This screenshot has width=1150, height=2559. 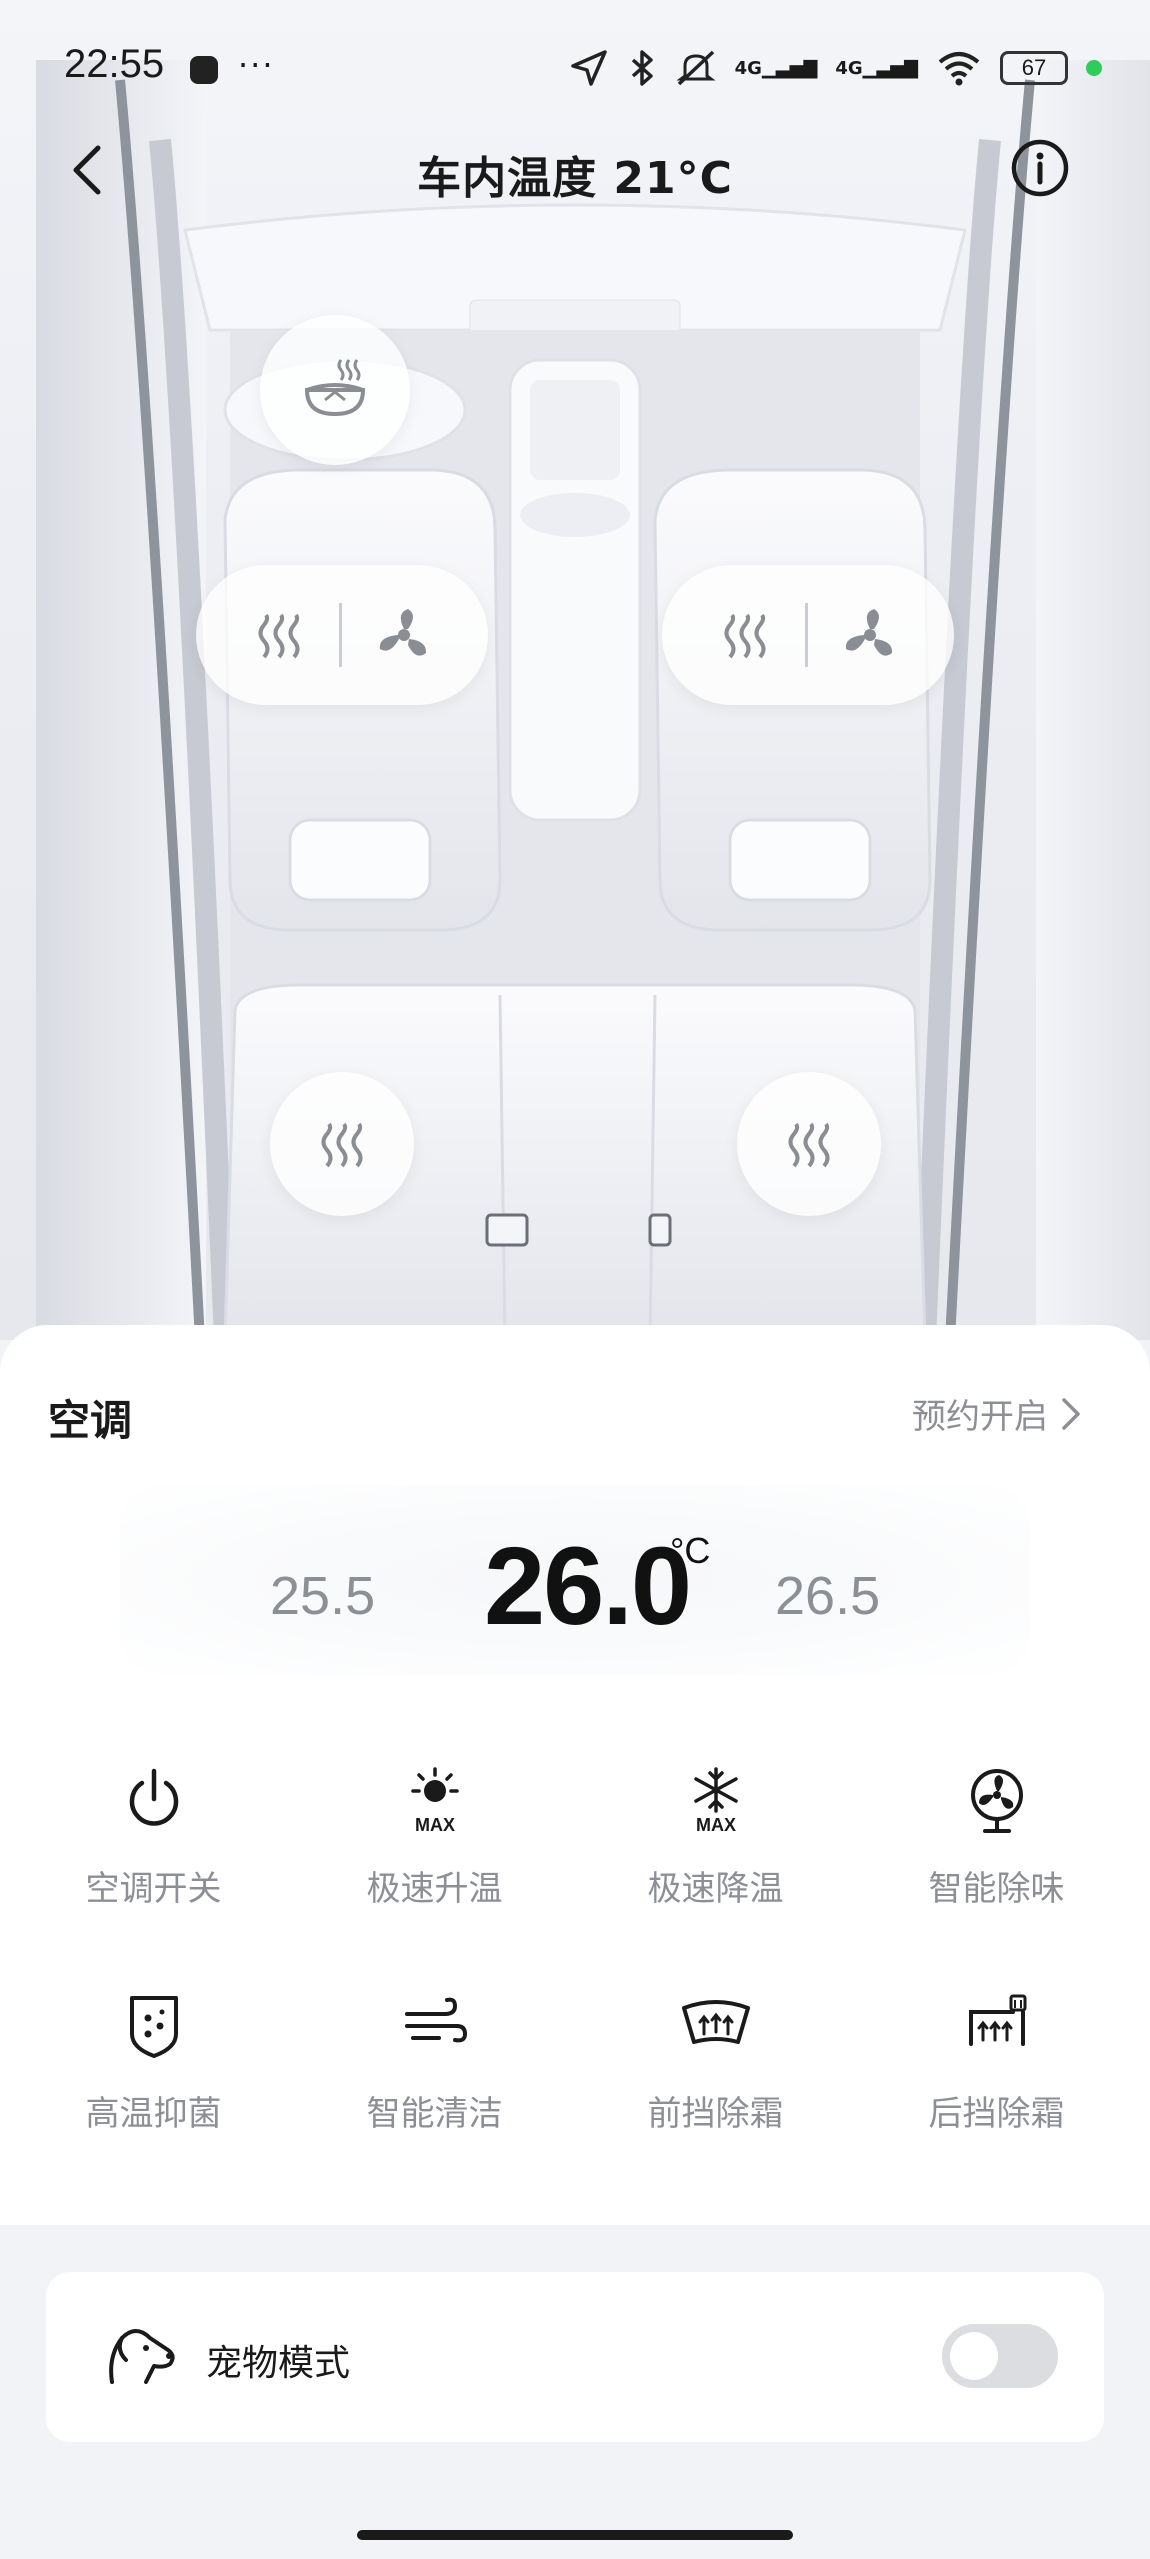 I want to click on status-icons: 4G▁▃▅▇ 4G▁▃▅▇ 67, so click(x=835, y=68).